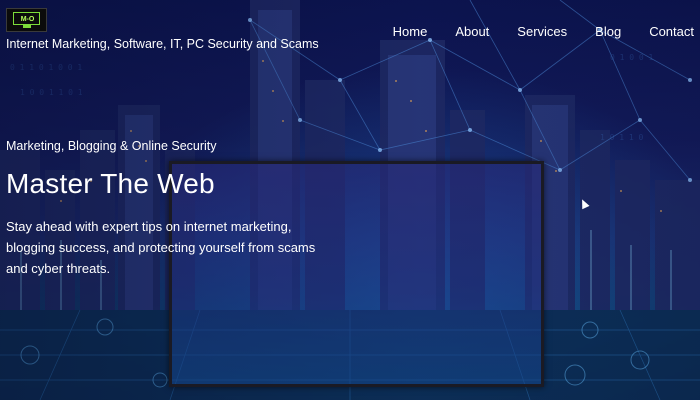  I want to click on monitor-logo-icon: M-O, so click(26, 18).